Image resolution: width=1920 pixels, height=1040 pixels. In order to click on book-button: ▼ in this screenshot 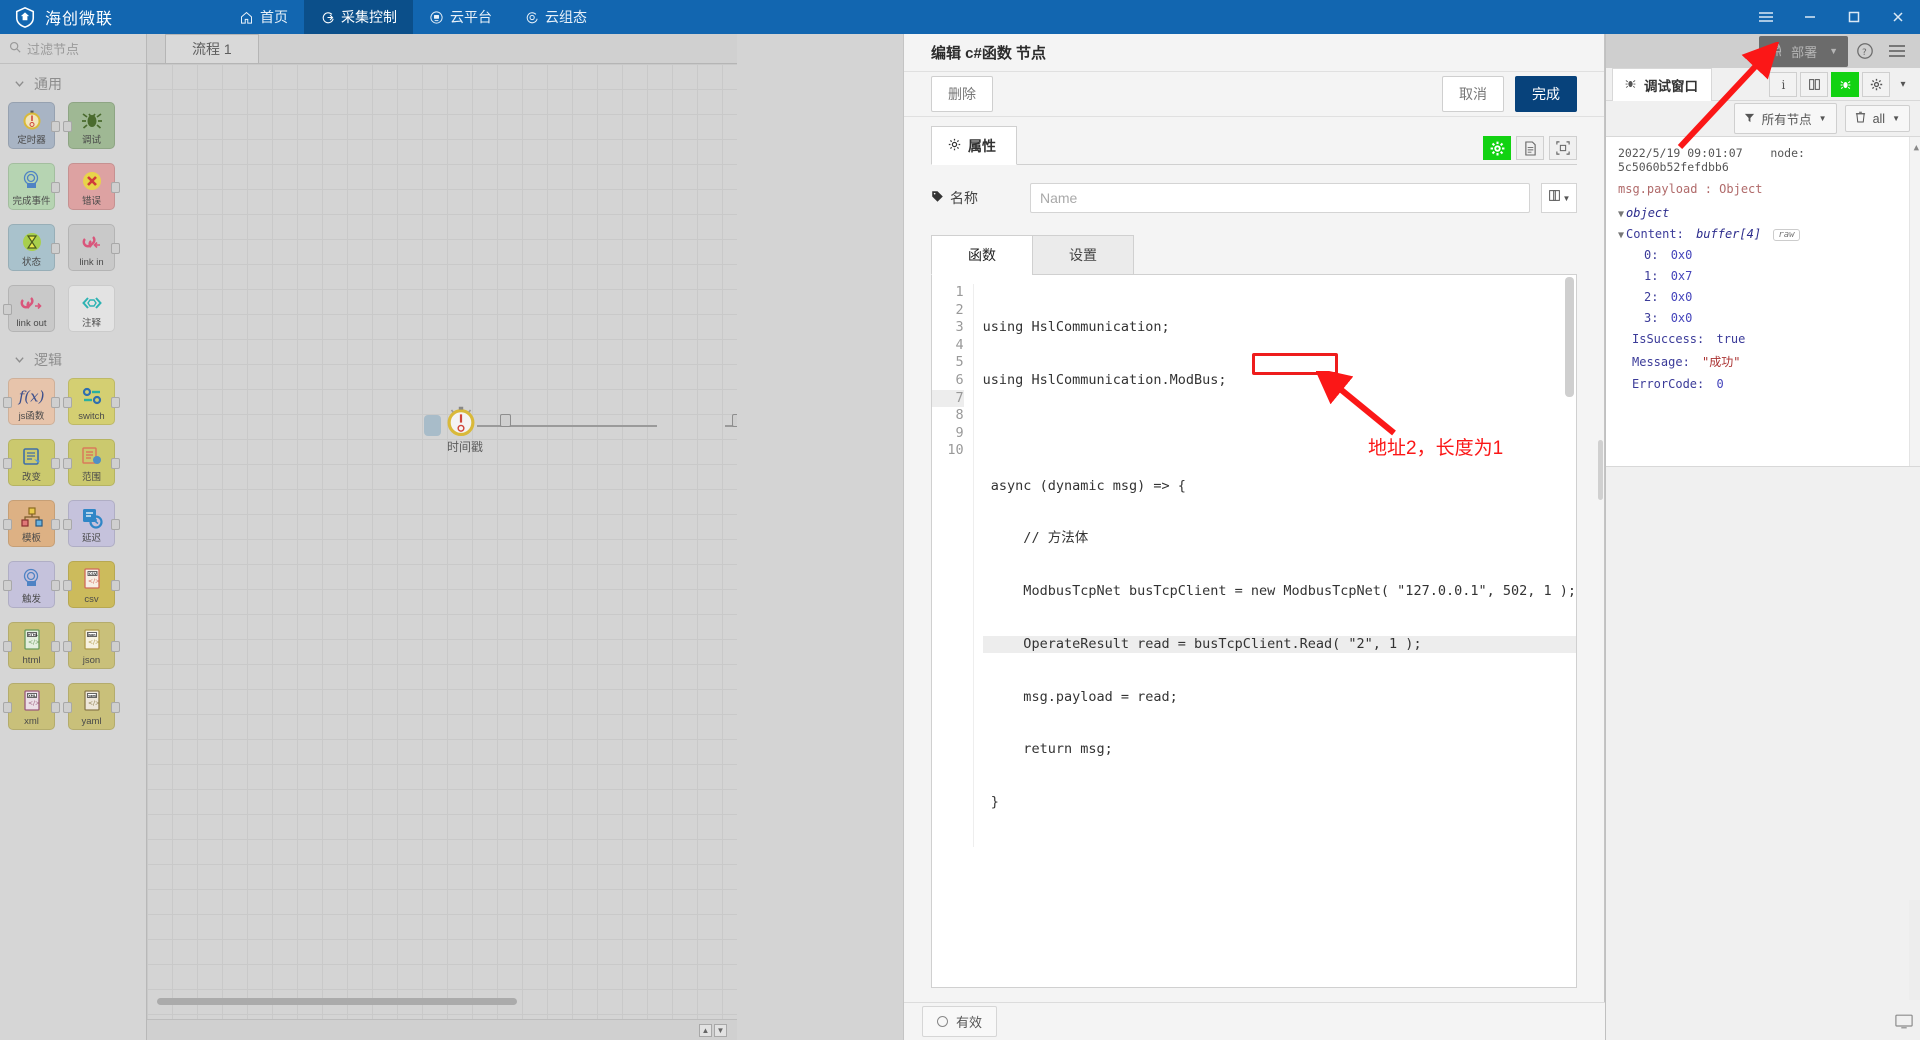, I will do `click(1559, 198)`.